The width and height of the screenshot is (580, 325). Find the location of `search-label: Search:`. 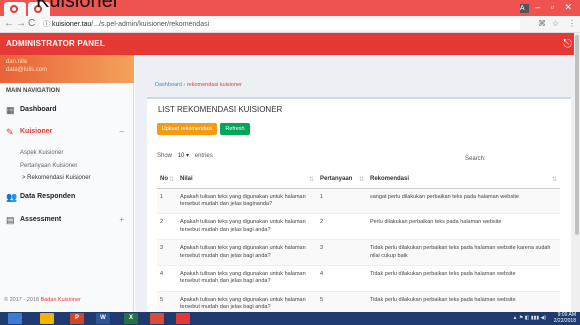

search-label: Search: is located at coordinates (475, 159).